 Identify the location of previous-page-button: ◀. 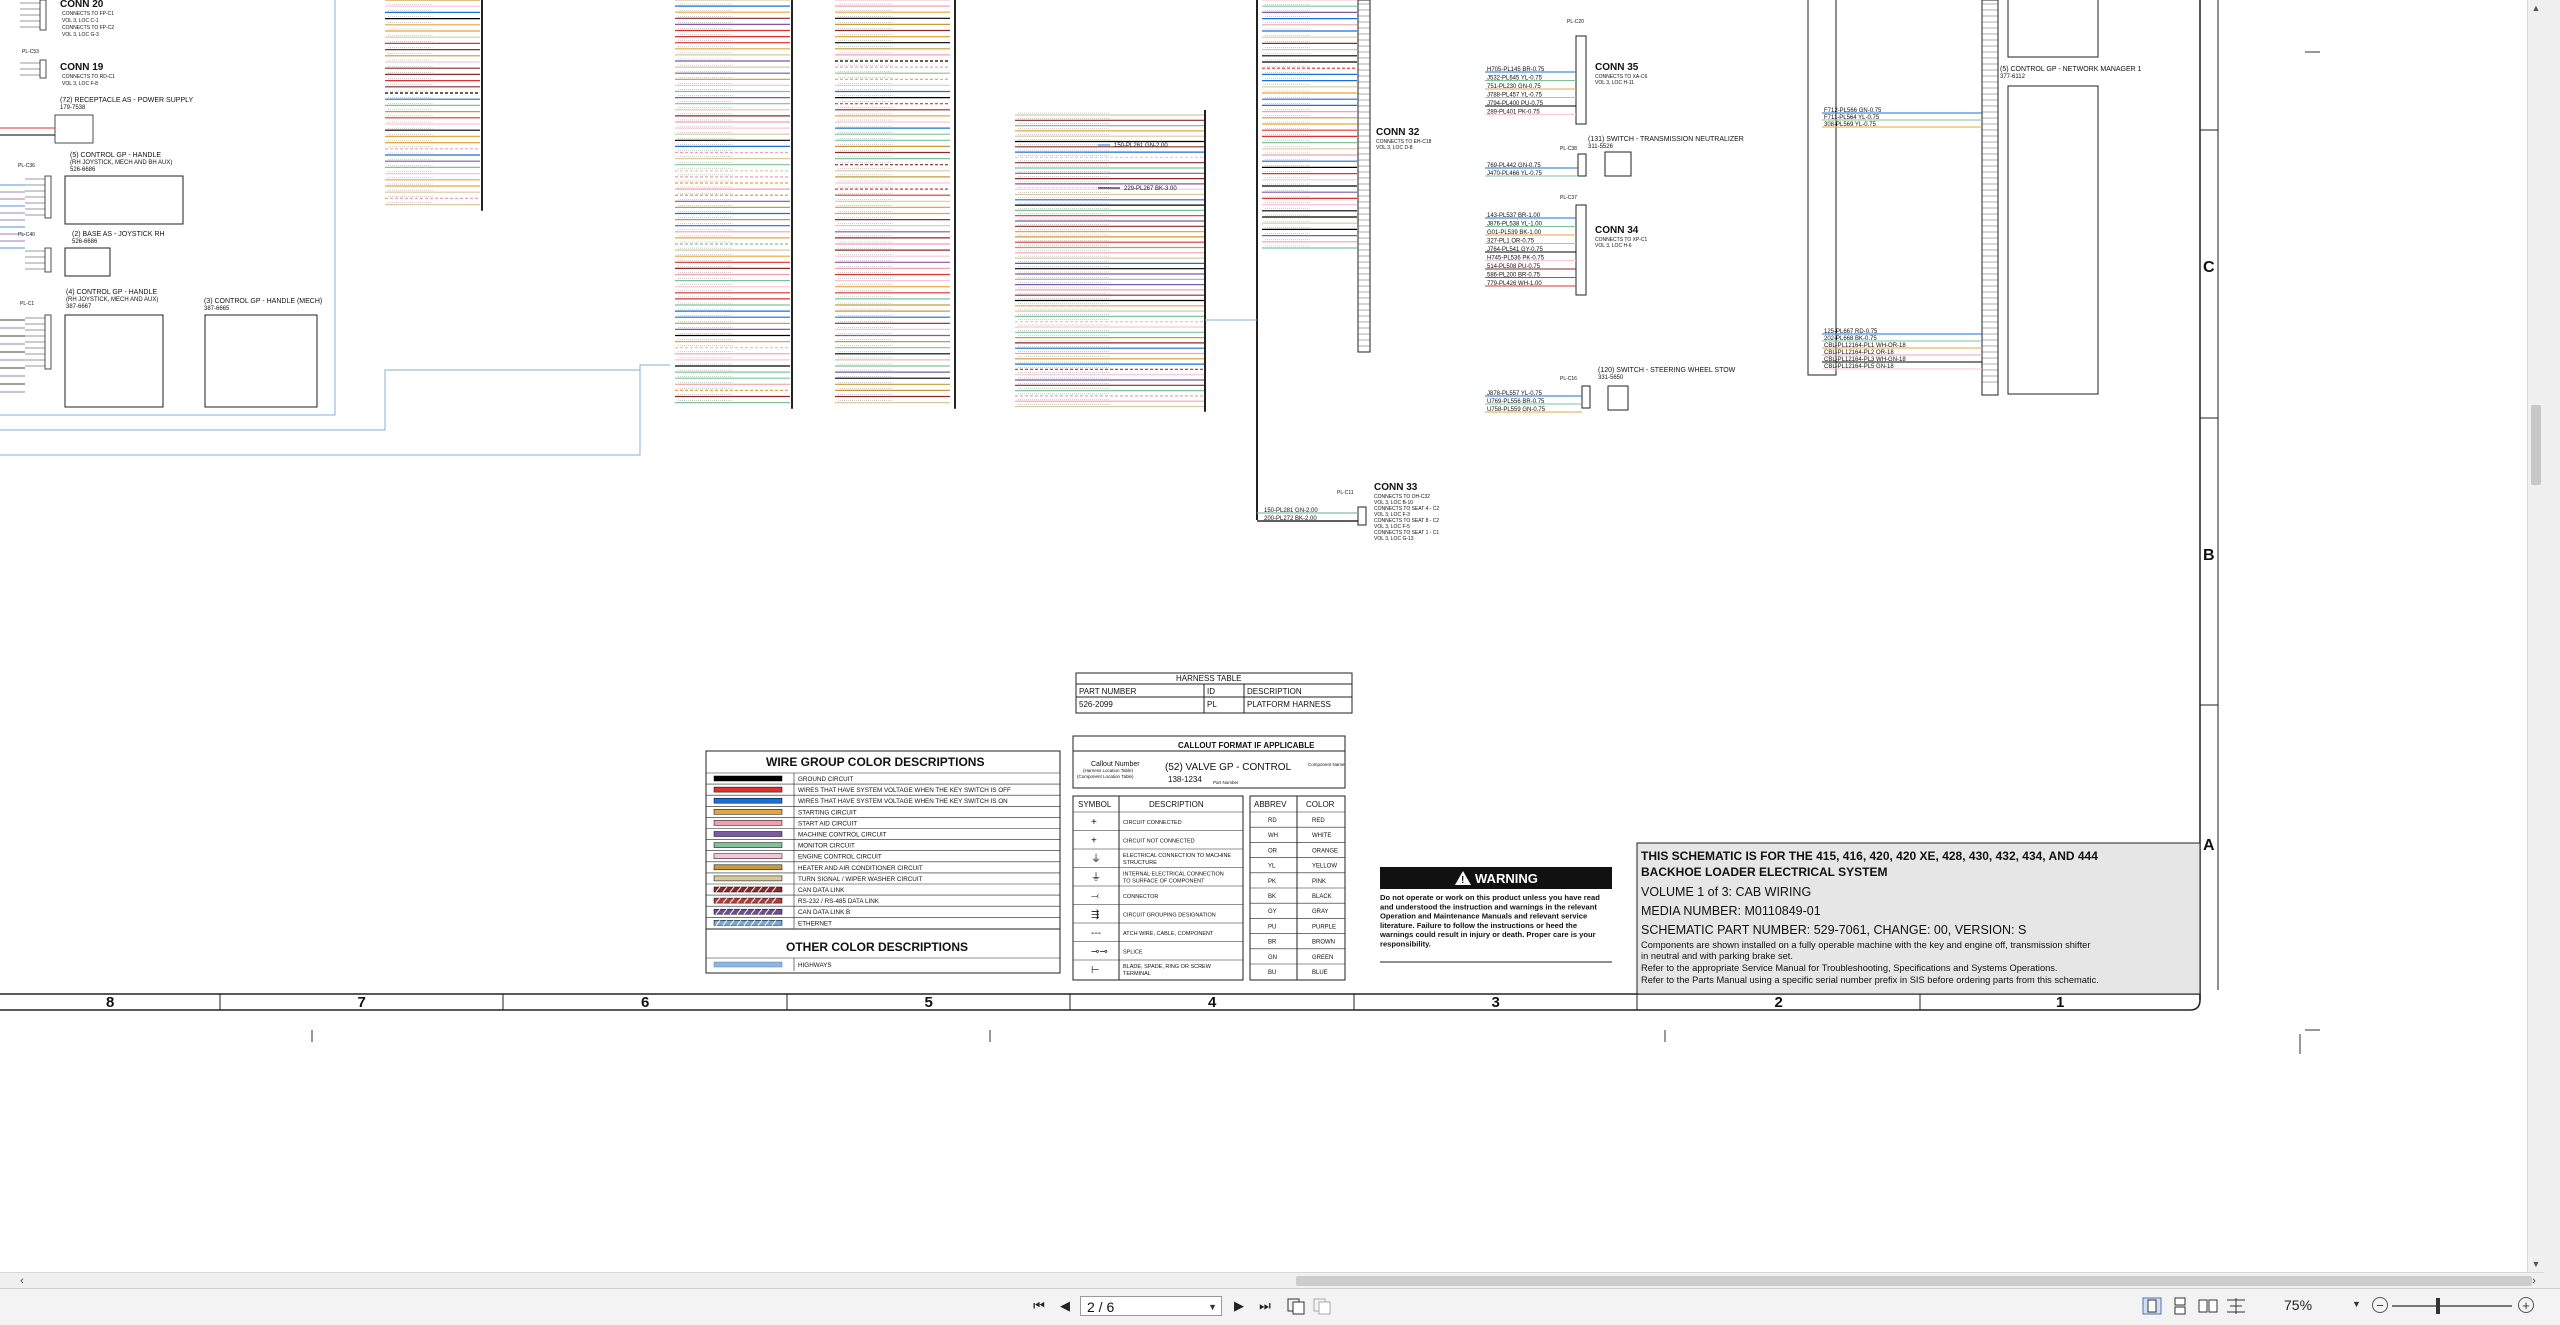
(1065, 1306).